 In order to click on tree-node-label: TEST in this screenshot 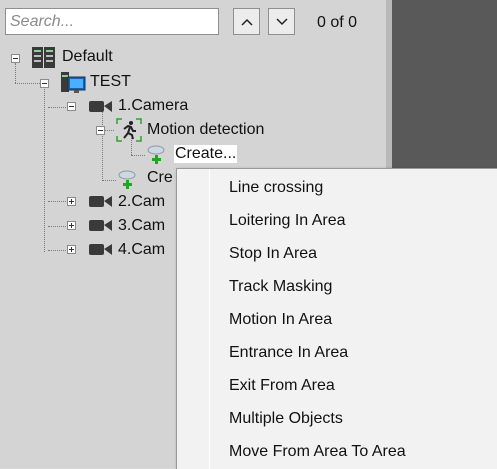, I will do `click(110, 81)`.